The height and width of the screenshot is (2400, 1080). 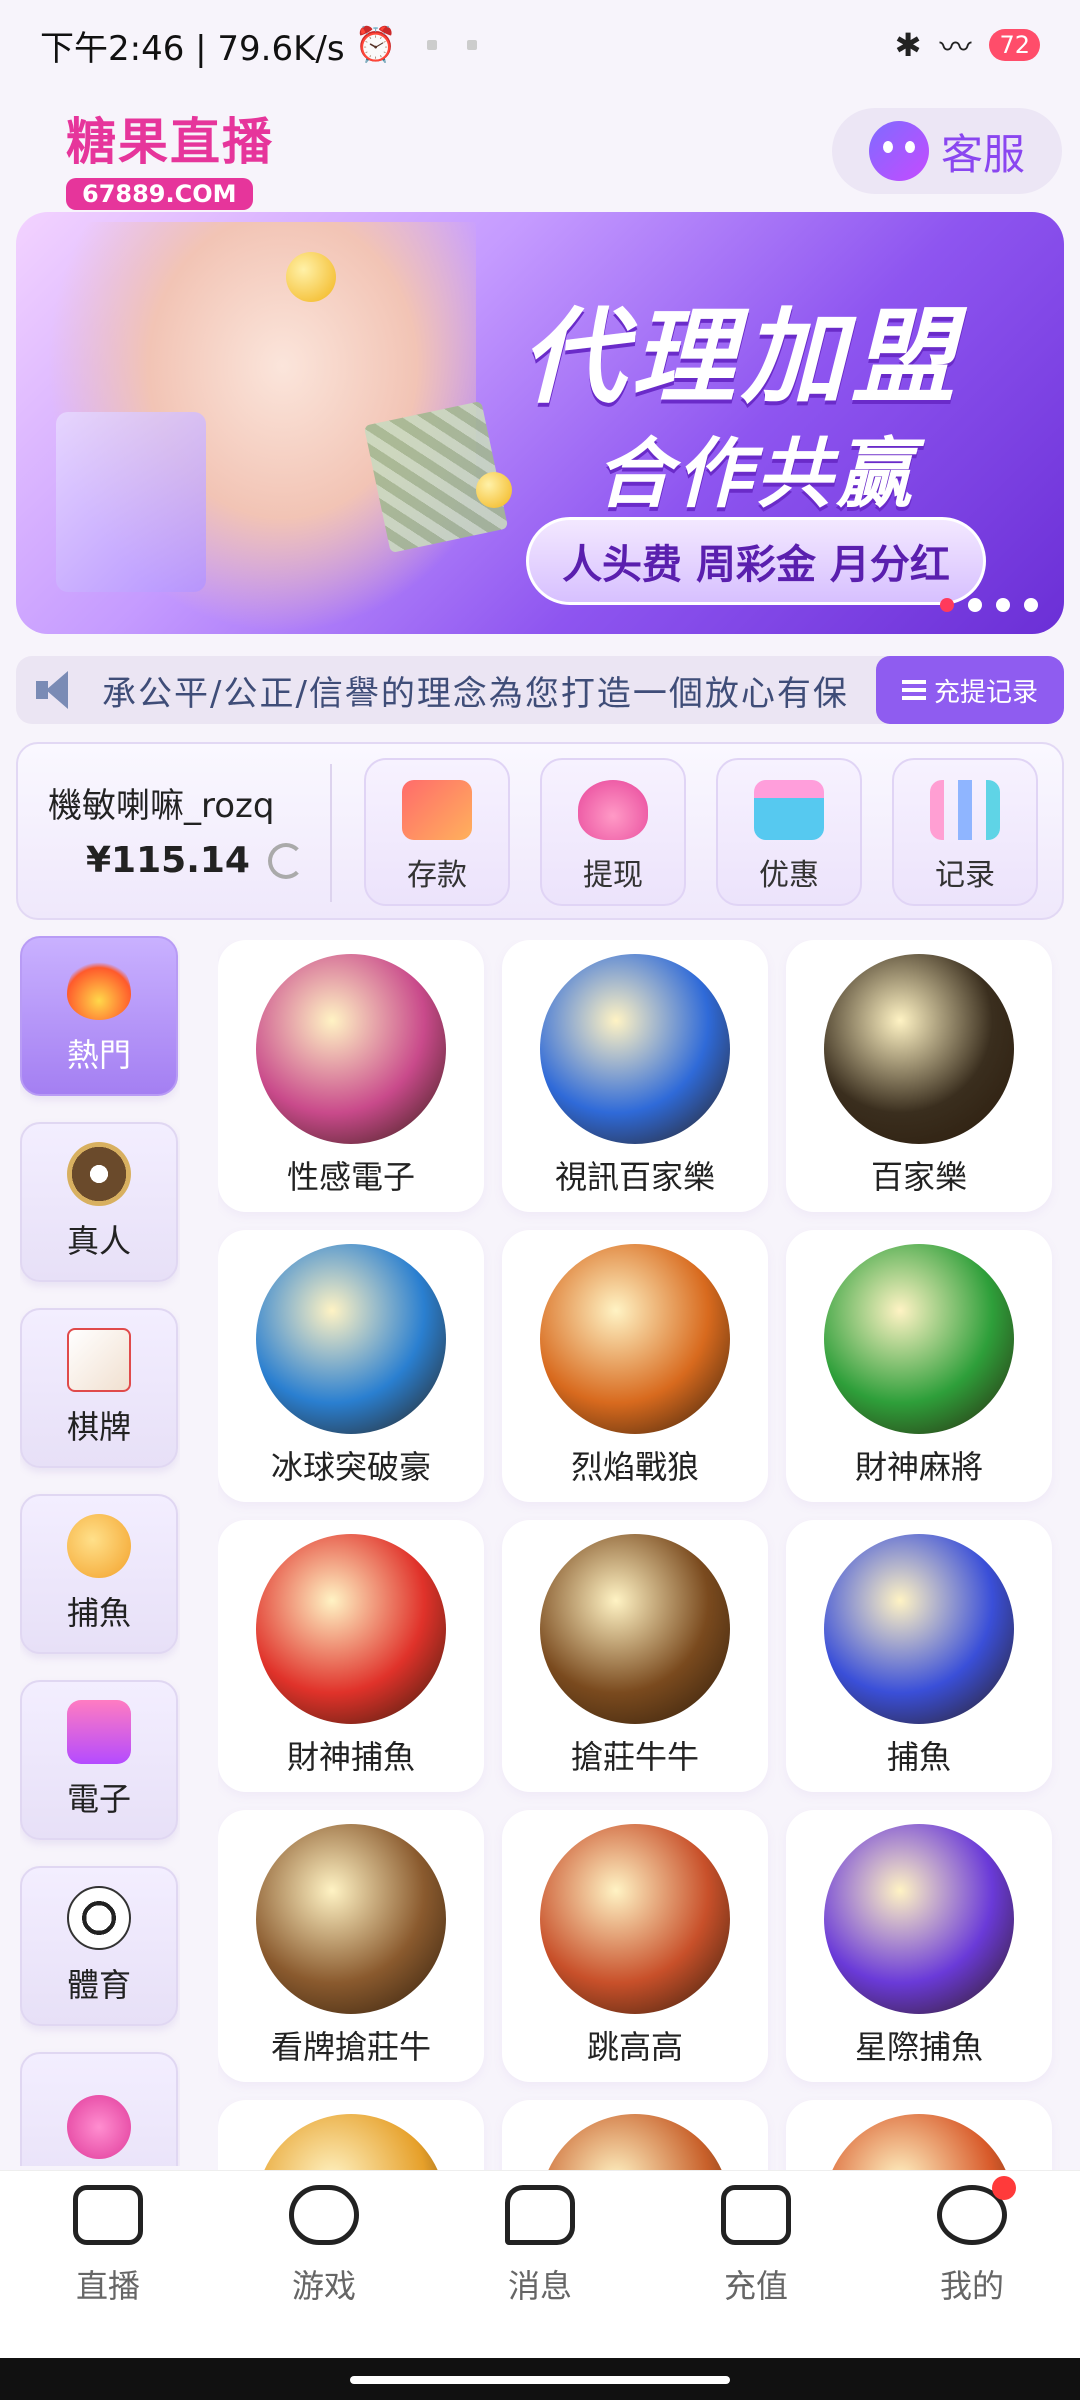 I want to click on category-sports: 體育, so click(x=99, y=1946).